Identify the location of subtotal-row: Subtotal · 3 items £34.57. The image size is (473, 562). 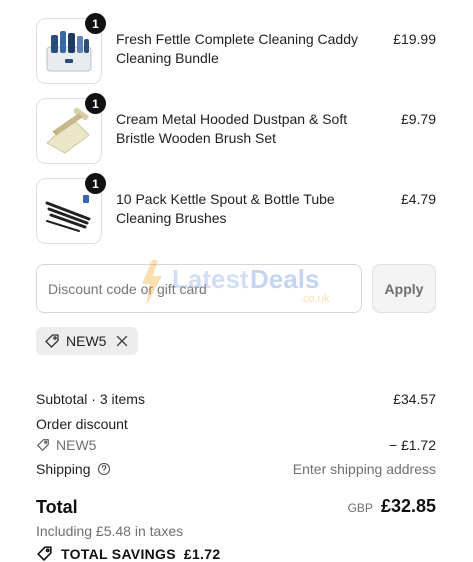
(236, 399).